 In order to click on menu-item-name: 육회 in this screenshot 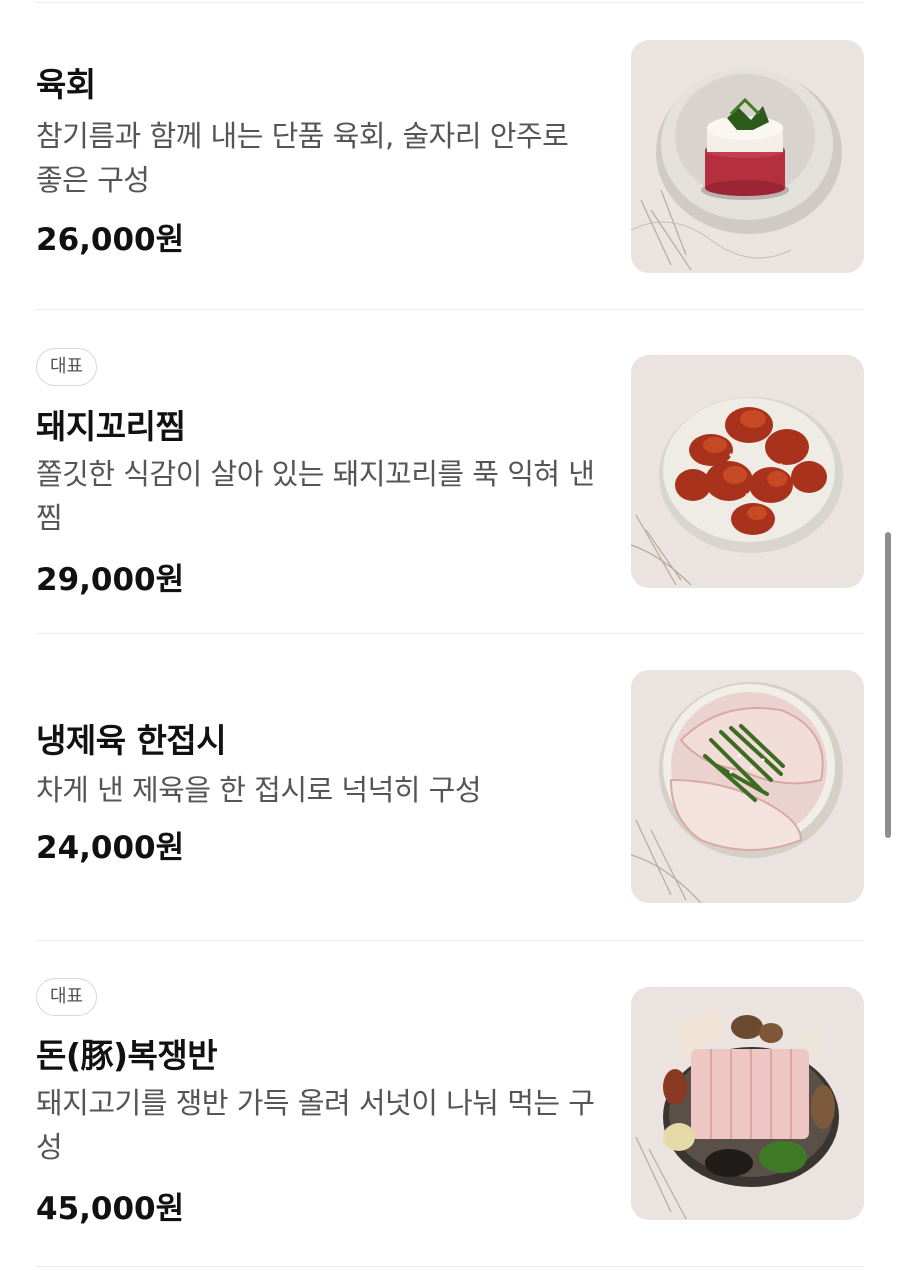, I will do `click(66, 84)`.